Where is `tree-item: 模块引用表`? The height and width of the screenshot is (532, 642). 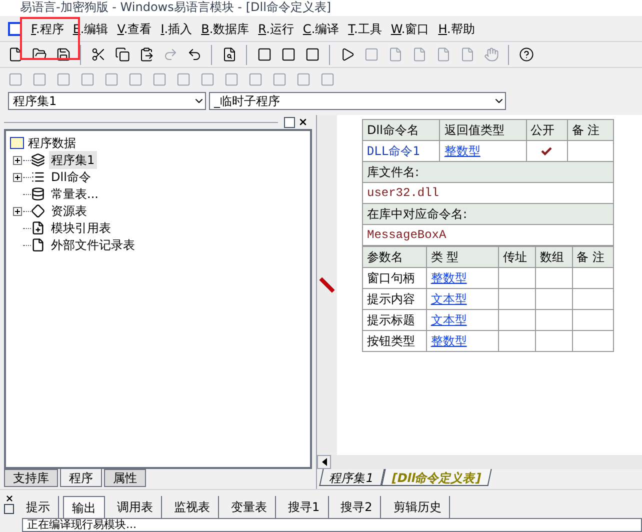
tree-item: 模块引用表 is located at coordinates (81, 228).